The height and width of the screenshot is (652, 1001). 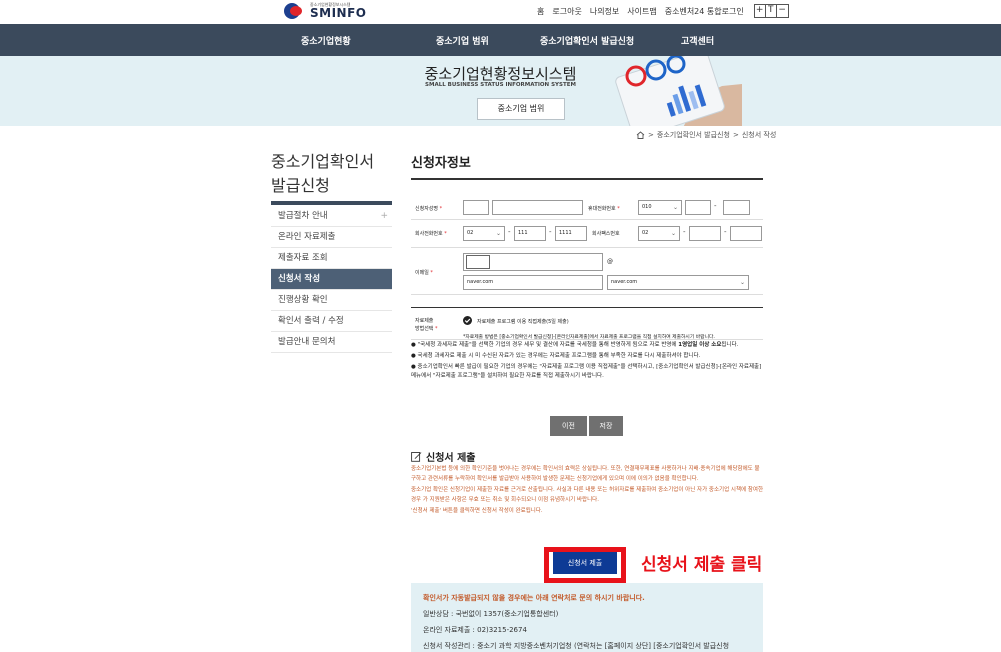 I want to click on nav-item-sme-scope: 중소기업 범위, so click(x=462, y=40).